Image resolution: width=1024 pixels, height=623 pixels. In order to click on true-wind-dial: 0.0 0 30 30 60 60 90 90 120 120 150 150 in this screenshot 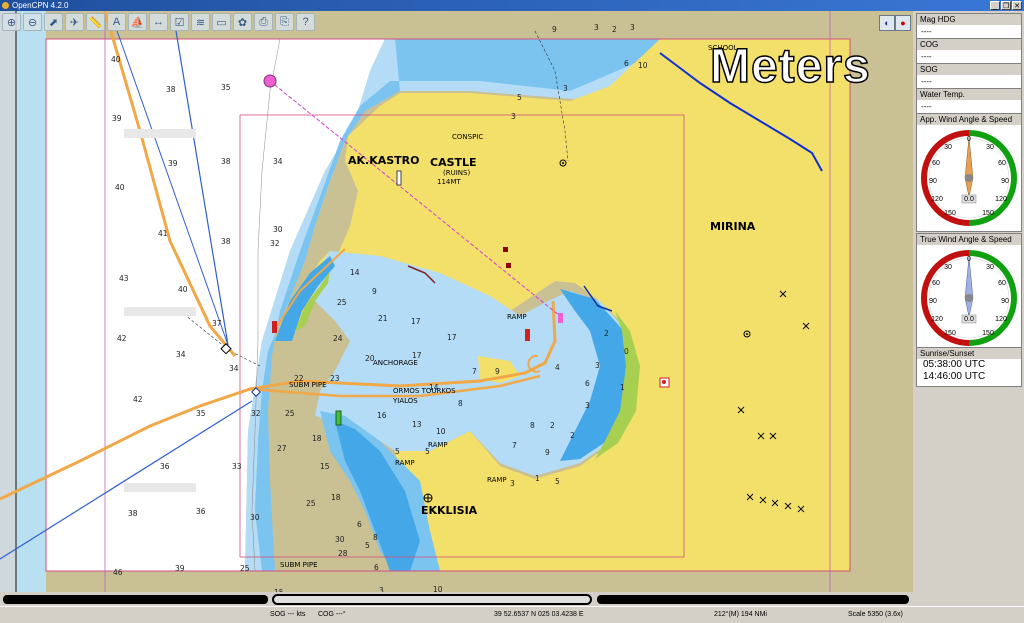, I will do `click(969, 298)`.